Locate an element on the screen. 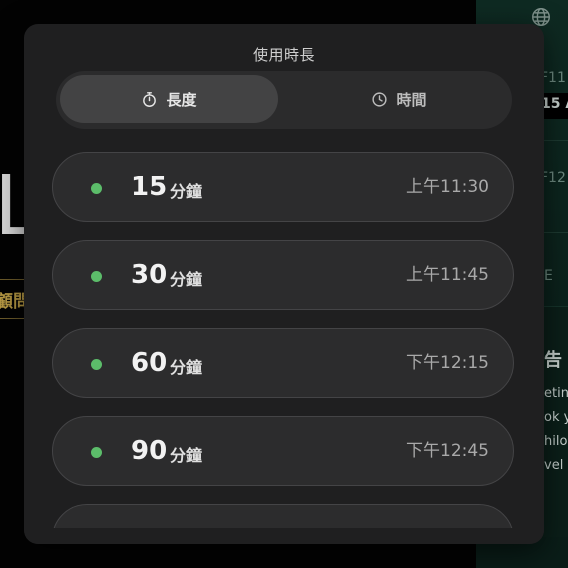 Image resolution: width=568 pixels, height=568 pixels. duration-option-30: 30 分鐘 上午11:45 is located at coordinates (283, 275).